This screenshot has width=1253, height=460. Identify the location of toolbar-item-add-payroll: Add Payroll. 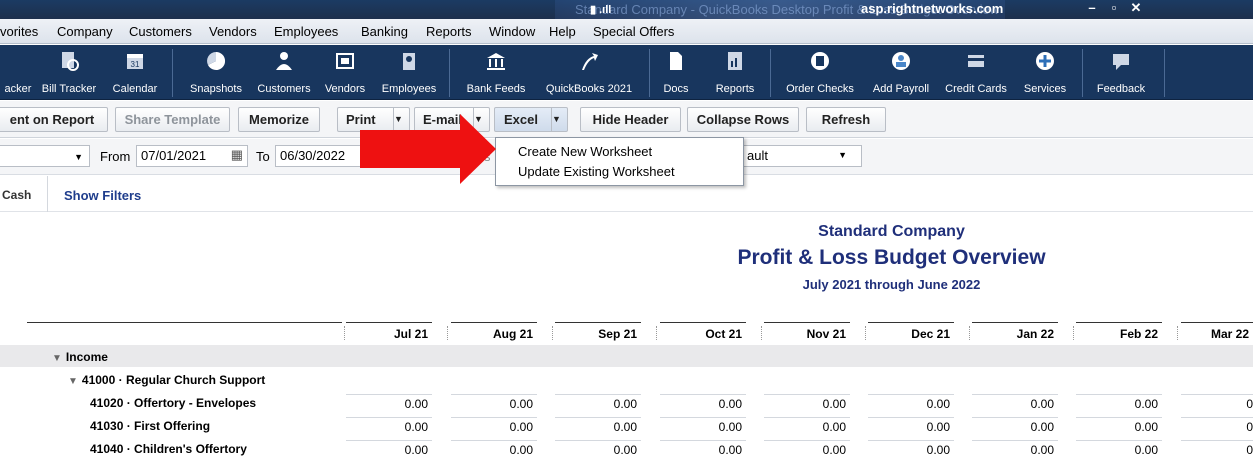
(901, 72).